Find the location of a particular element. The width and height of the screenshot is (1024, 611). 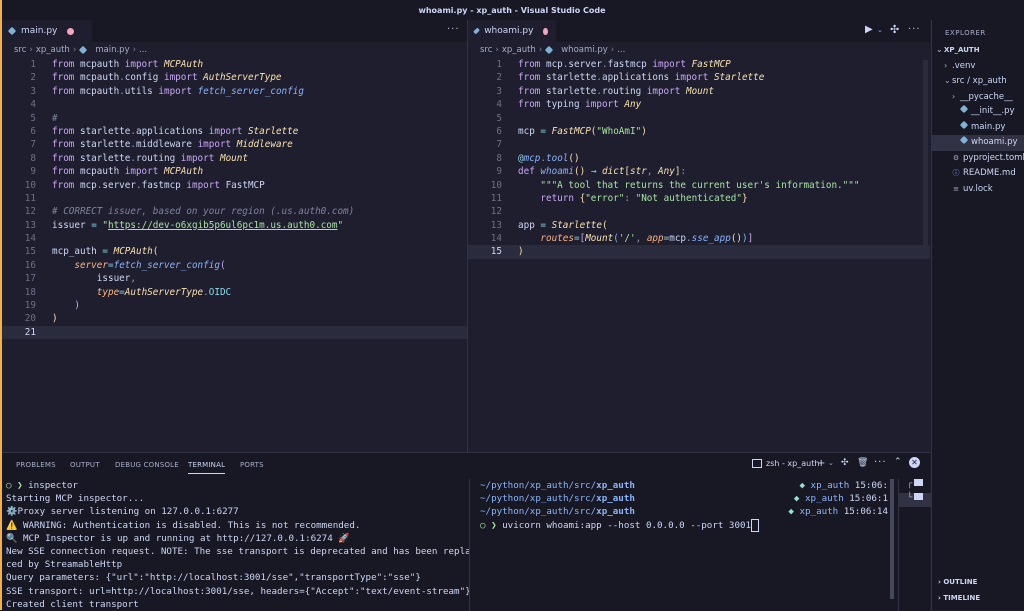

code-line: 10 from mcp.server.fastmcp import FastMCP is located at coordinates (234, 185).